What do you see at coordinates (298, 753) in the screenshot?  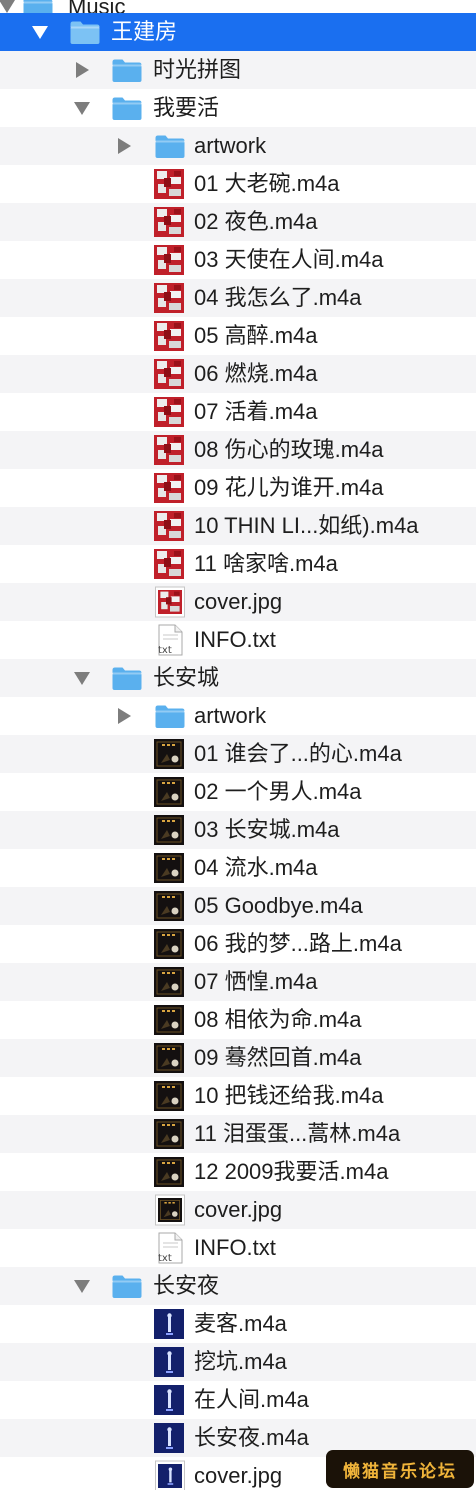 I see `item-name: 01 谁会了...的心.m4a` at bounding box center [298, 753].